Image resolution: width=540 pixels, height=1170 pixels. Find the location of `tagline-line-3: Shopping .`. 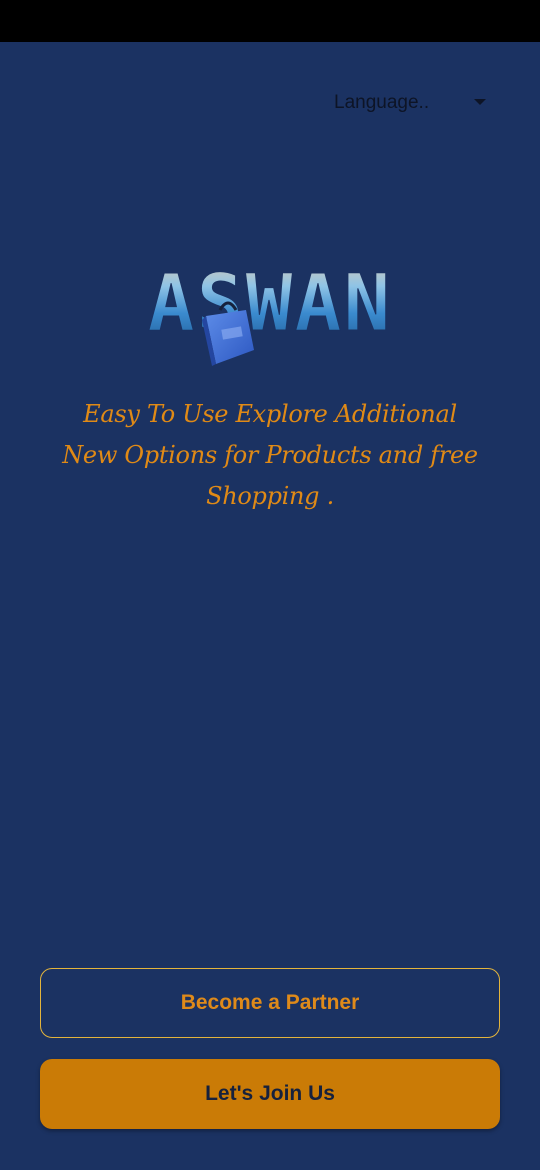

tagline-line-3: Shopping . is located at coordinates (270, 496).